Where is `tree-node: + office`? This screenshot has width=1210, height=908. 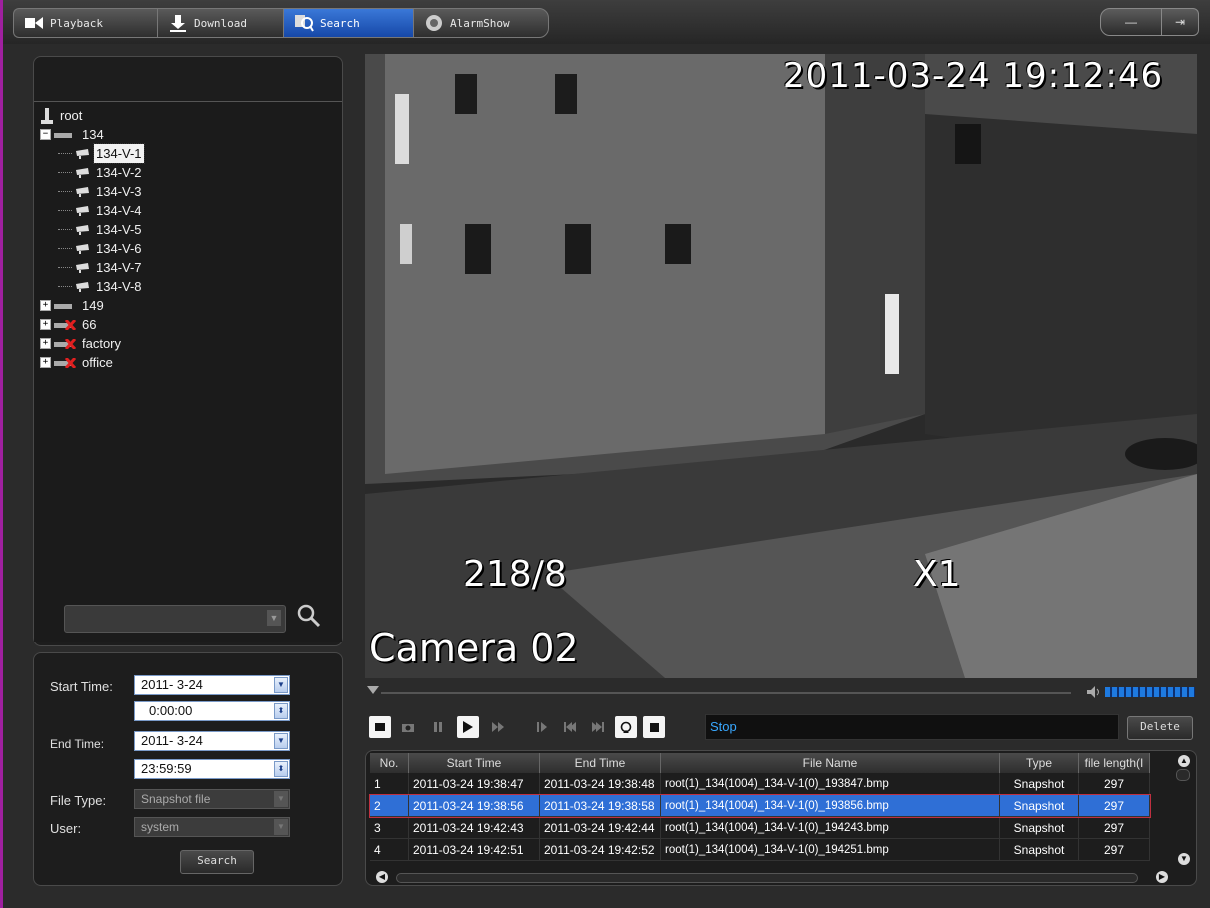
tree-node: + office is located at coordinates (92, 362).